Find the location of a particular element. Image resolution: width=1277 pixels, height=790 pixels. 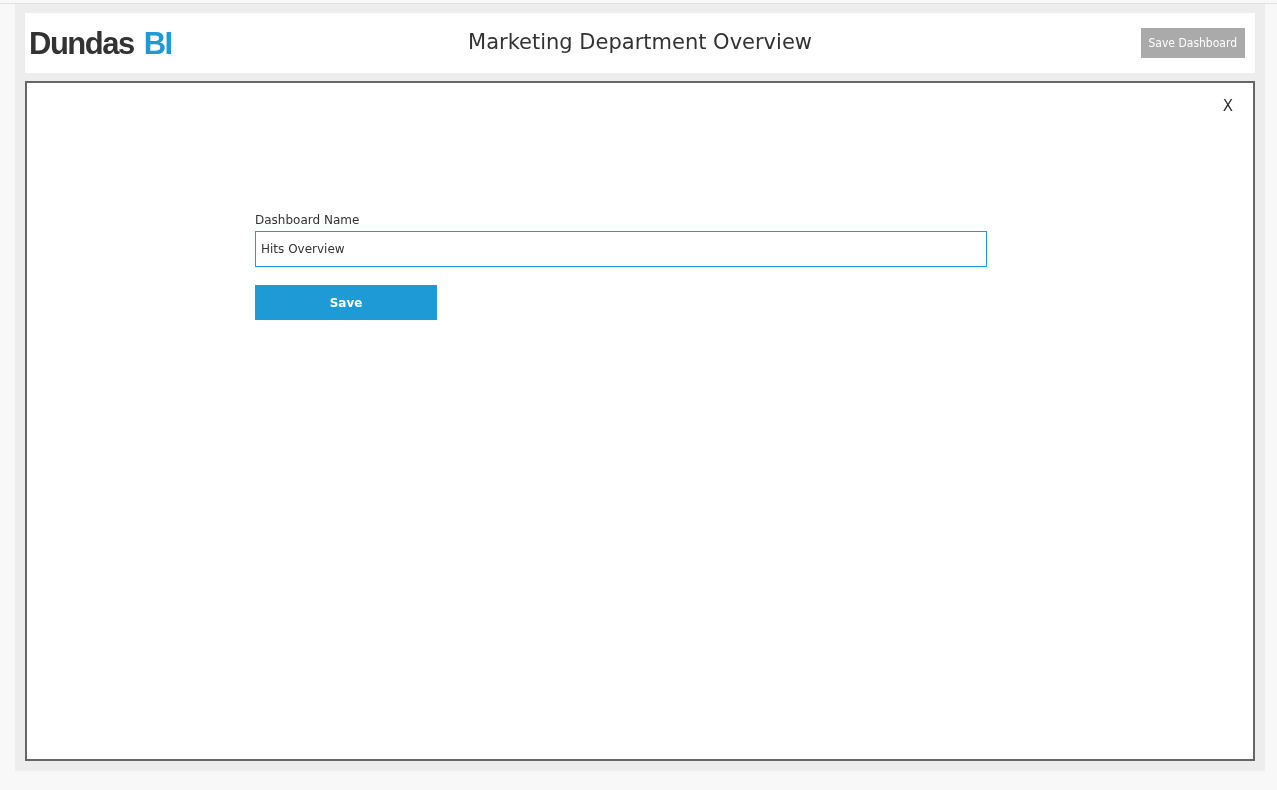

logo: Dundas BI is located at coordinates (100, 43).